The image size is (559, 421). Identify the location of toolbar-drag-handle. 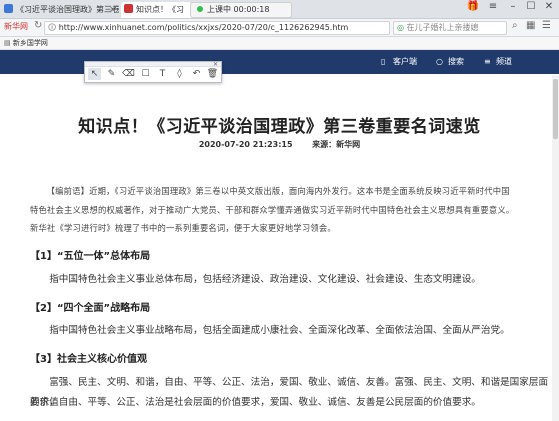
(153, 64).